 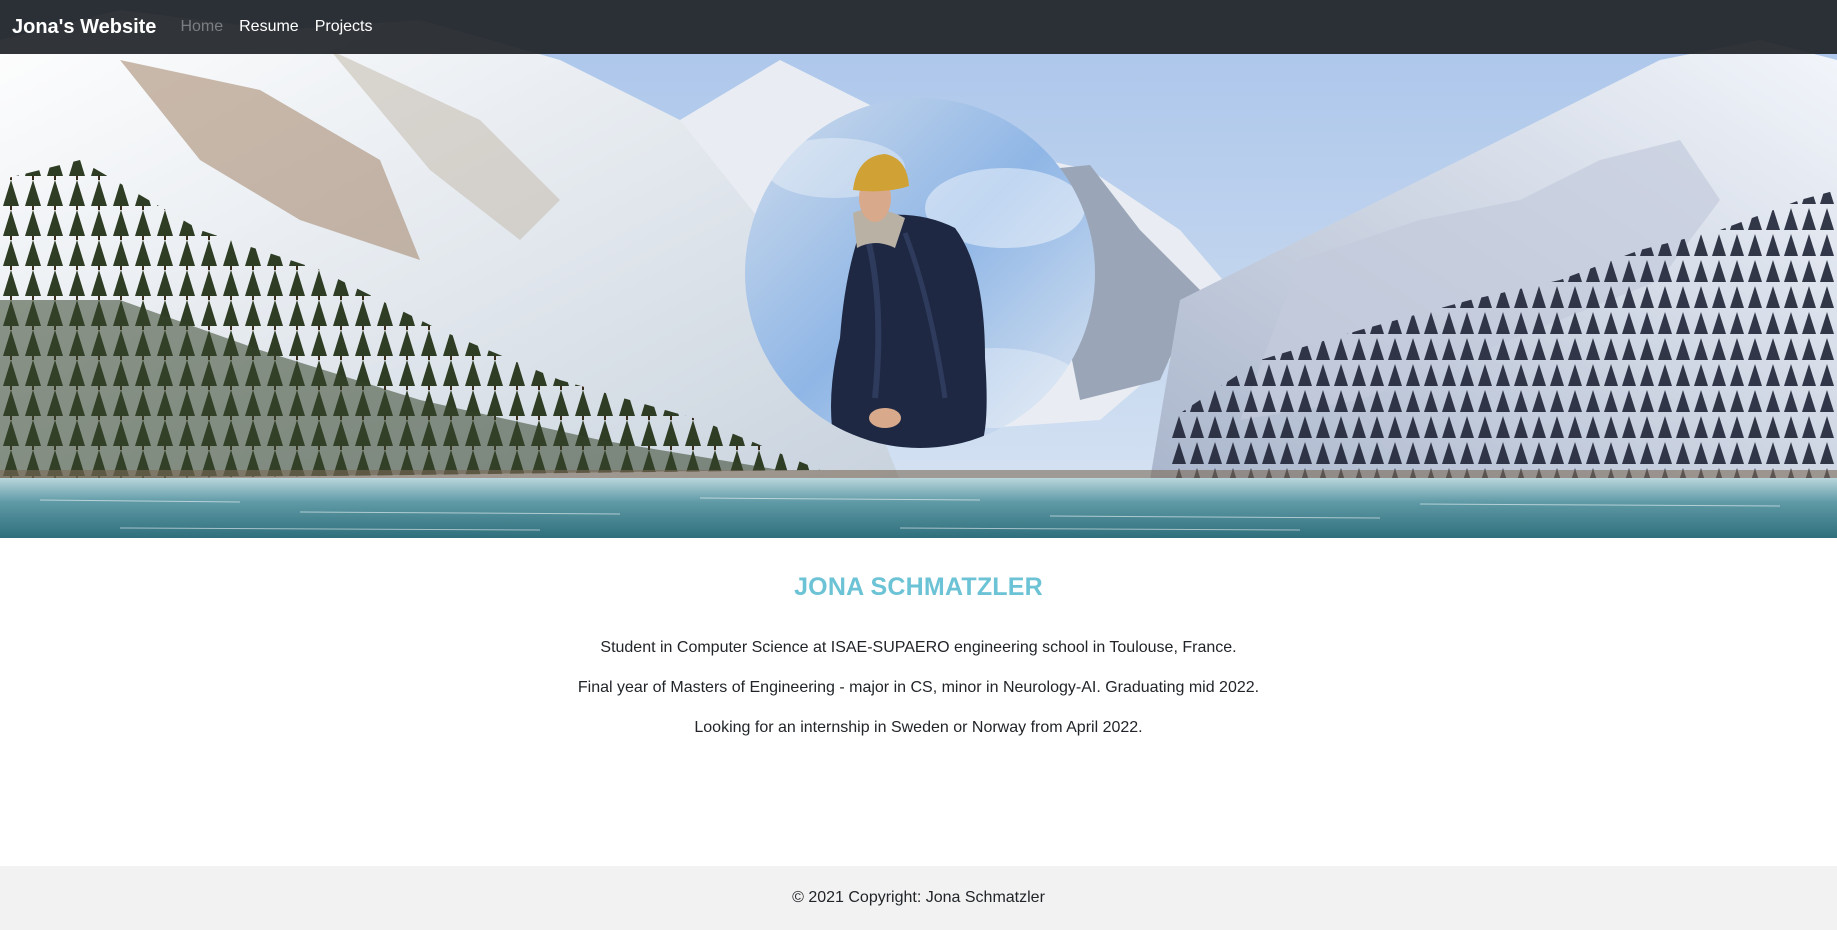 What do you see at coordinates (920, 273) in the screenshot?
I see `profile-photo` at bounding box center [920, 273].